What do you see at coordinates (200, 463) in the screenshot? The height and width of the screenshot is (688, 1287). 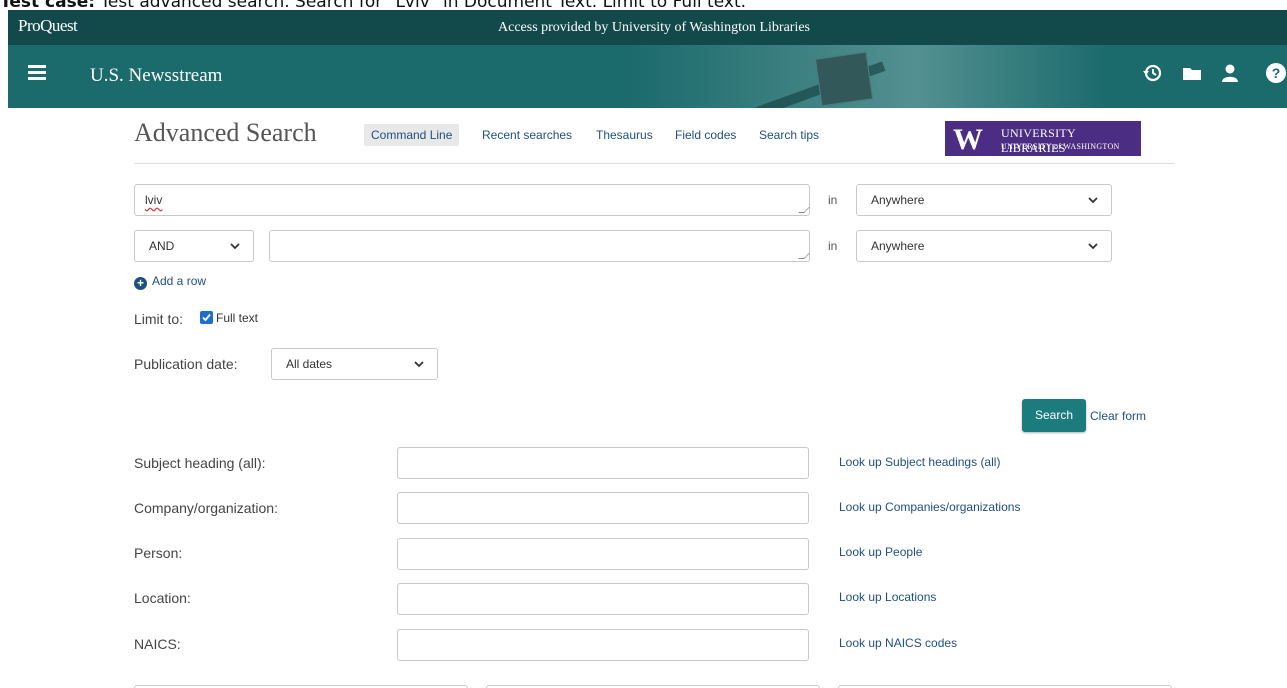 I see `subject-heading-label: Subject heading (all):` at bounding box center [200, 463].